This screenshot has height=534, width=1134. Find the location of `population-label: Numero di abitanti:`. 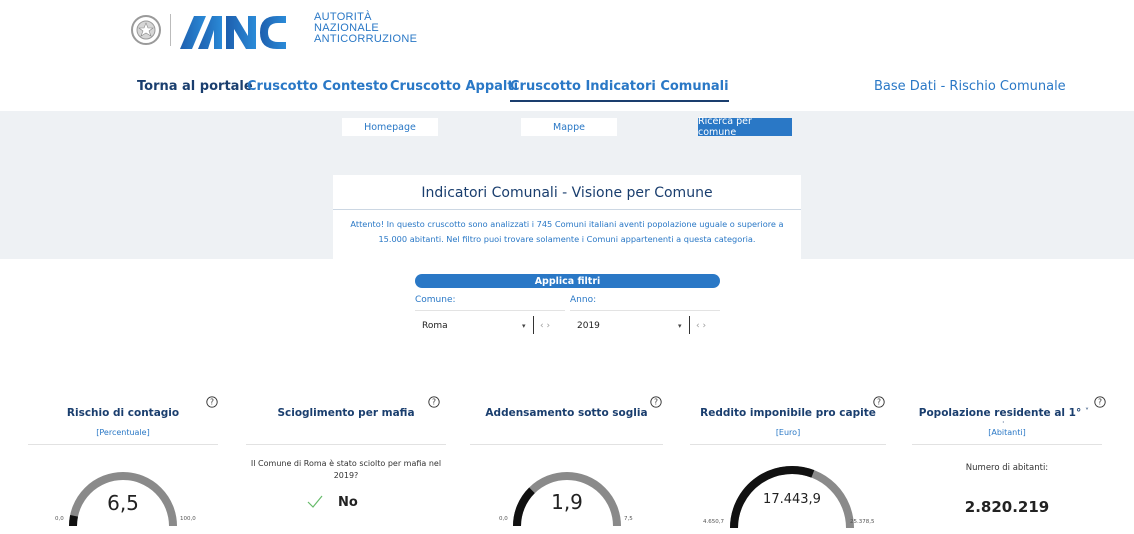

population-label: Numero di abitanti: is located at coordinates (1007, 468).